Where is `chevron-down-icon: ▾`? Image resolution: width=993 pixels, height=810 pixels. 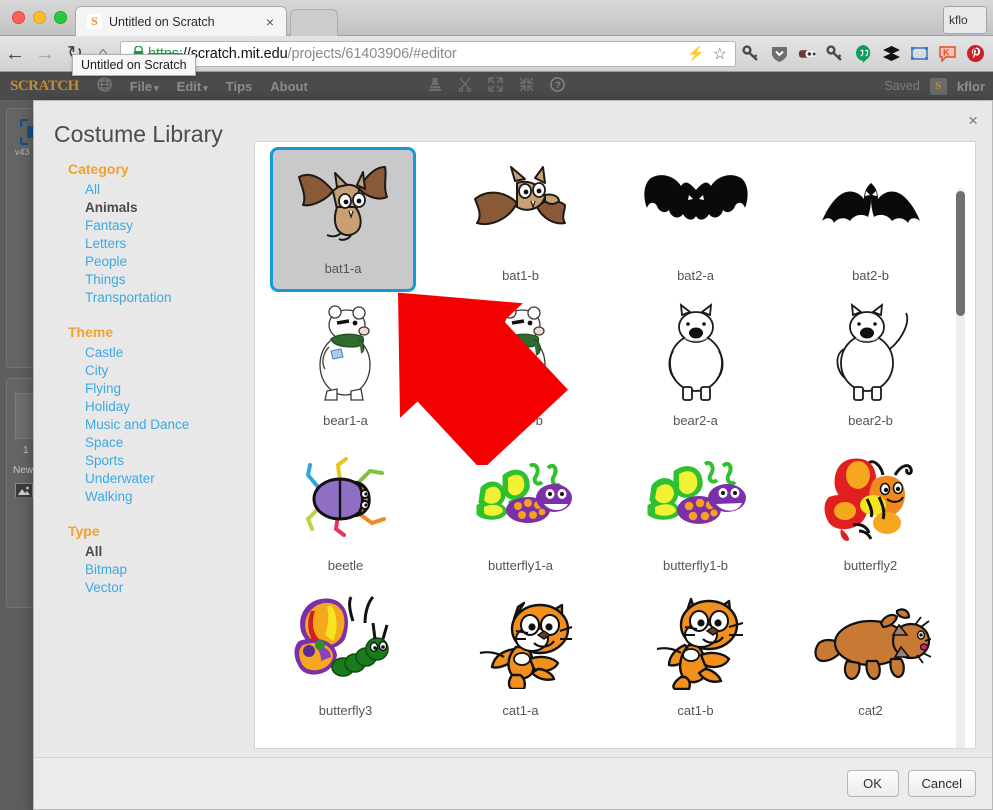 chevron-down-icon: ▾ is located at coordinates (156, 87).